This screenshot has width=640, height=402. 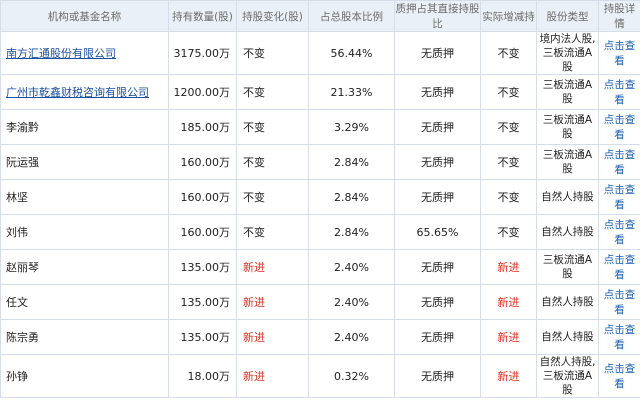 I want to click on table-row: 阮运强 160.00万 不变 2.84% 无质押 不变 三板流通A股 点击查看, so click(x=320, y=162).